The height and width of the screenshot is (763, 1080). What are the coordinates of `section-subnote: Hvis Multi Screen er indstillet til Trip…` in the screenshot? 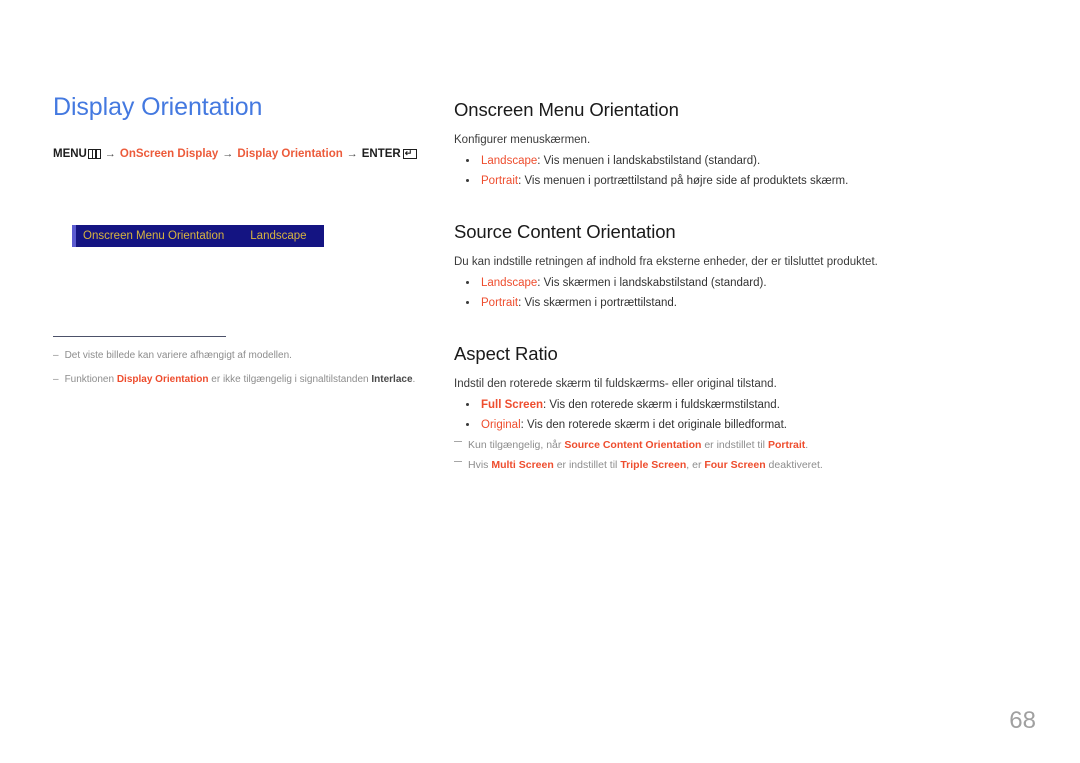 It's located at (739, 465).